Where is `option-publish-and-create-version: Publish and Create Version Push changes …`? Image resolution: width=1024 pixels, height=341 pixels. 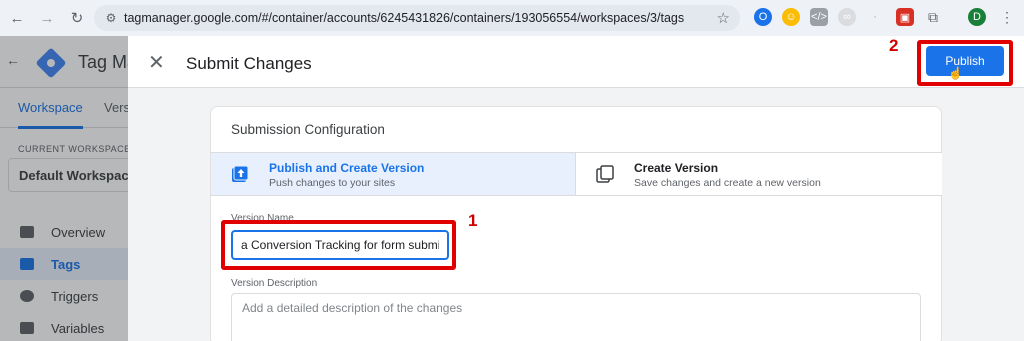
option-publish-and-create-version: Publish and Create Version Push changes … is located at coordinates (393, 174).